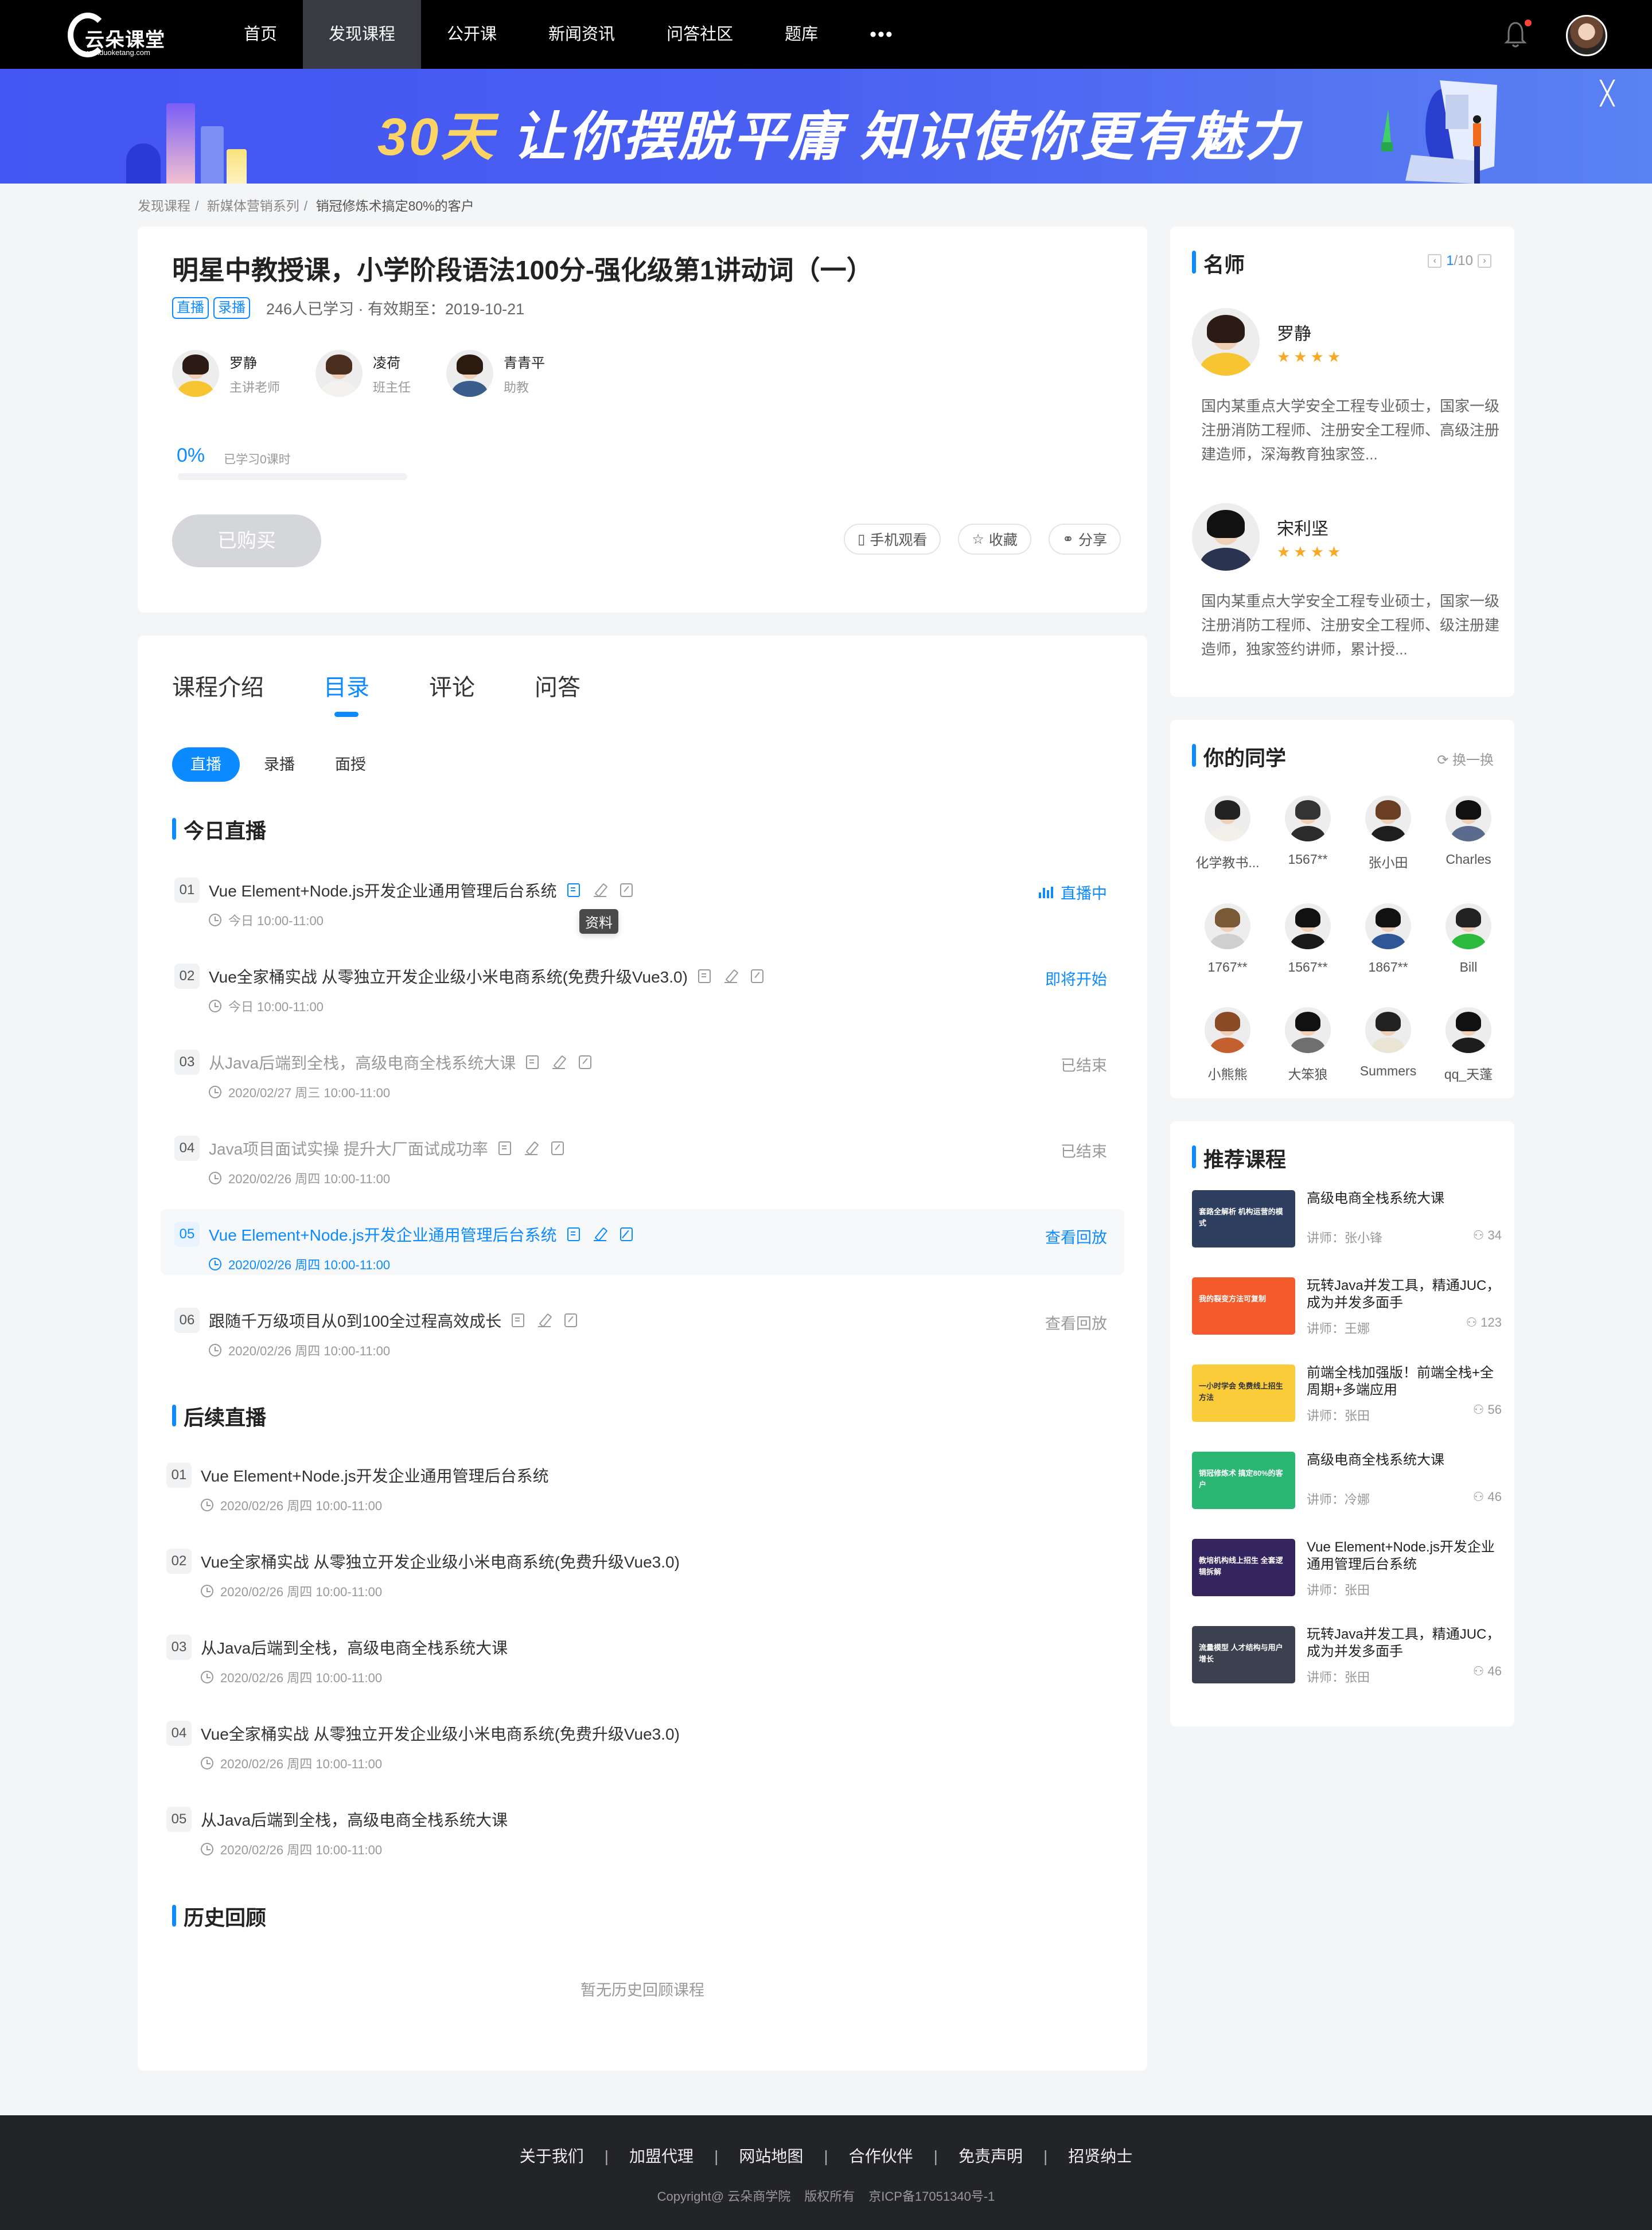 This screenshot has width=1652, height=2230. I want to click on footer-link: 关于我们, so click(552, 2156).